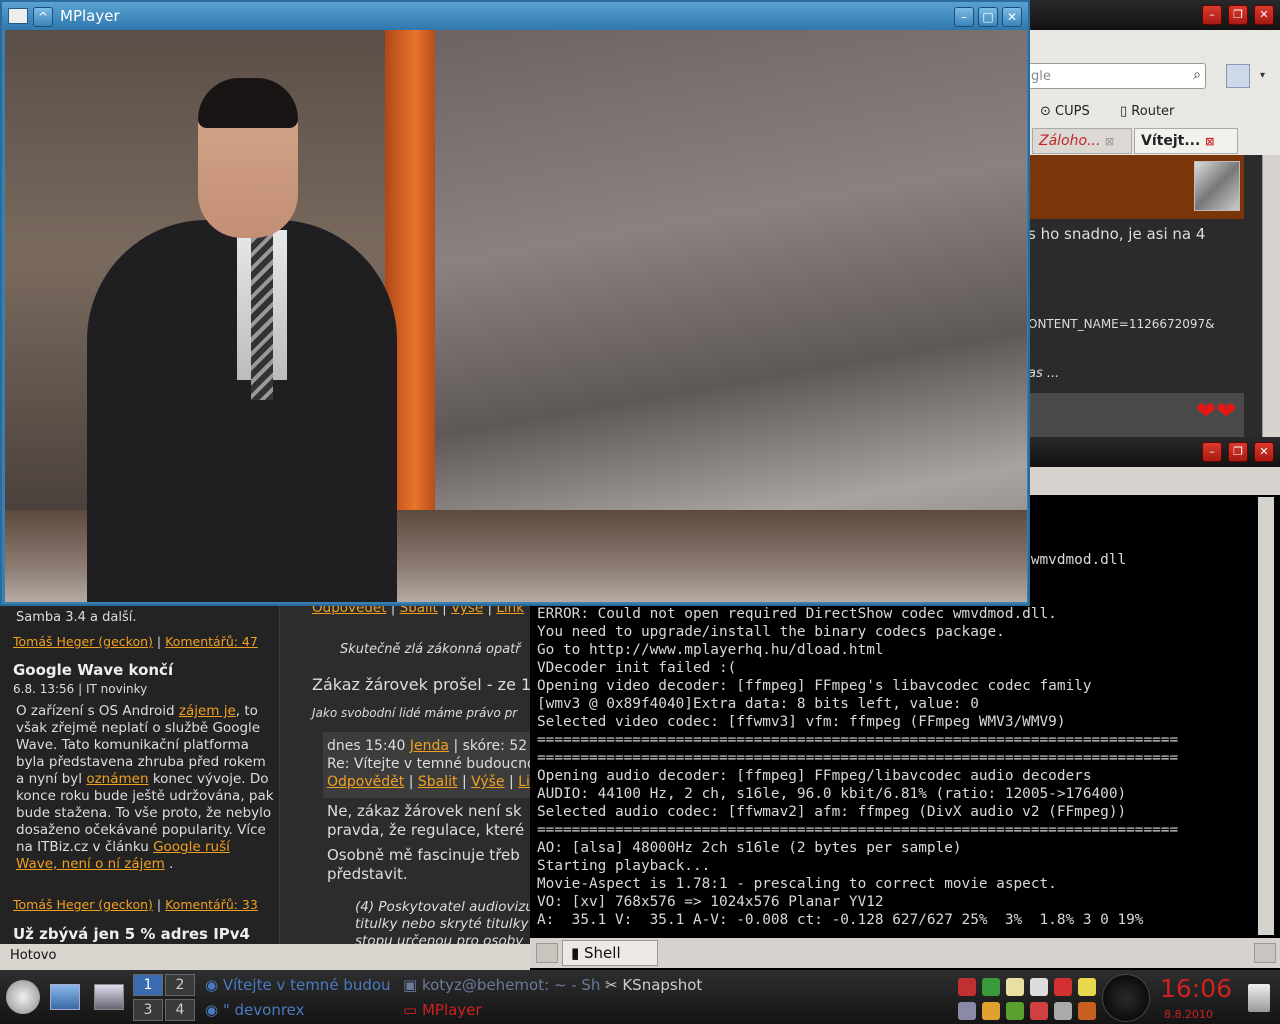  What do you see at coordinates (967, 1011) in the screenshot?
I see `volume-icon` at bounding box center [967, 1011].